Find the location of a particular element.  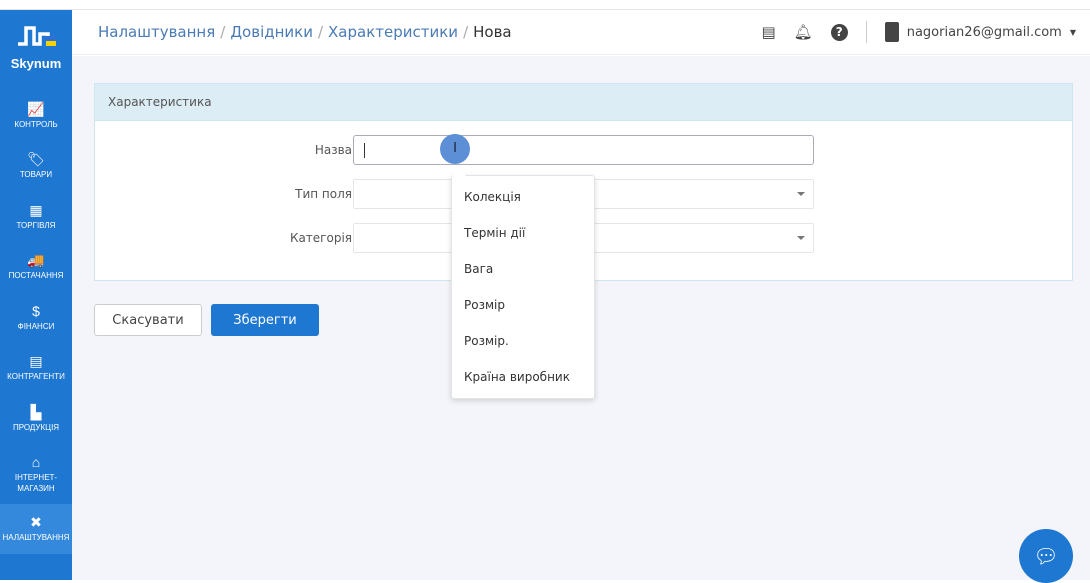

truck-icon: 🚚 is located at coordinates (36, 260).